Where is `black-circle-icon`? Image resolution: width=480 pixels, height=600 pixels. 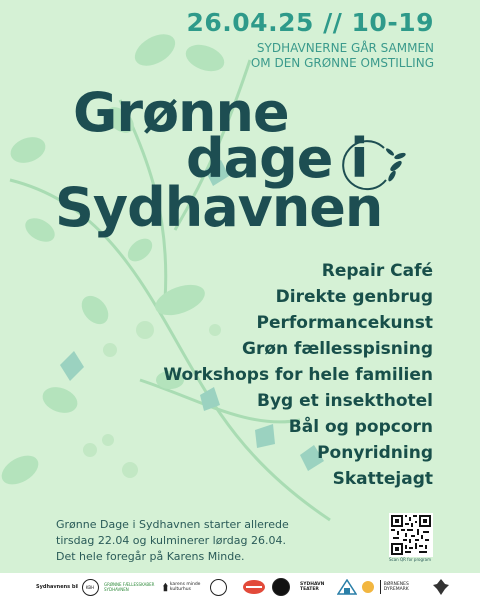 black-circle-icon is located at coordinates (281, 587).